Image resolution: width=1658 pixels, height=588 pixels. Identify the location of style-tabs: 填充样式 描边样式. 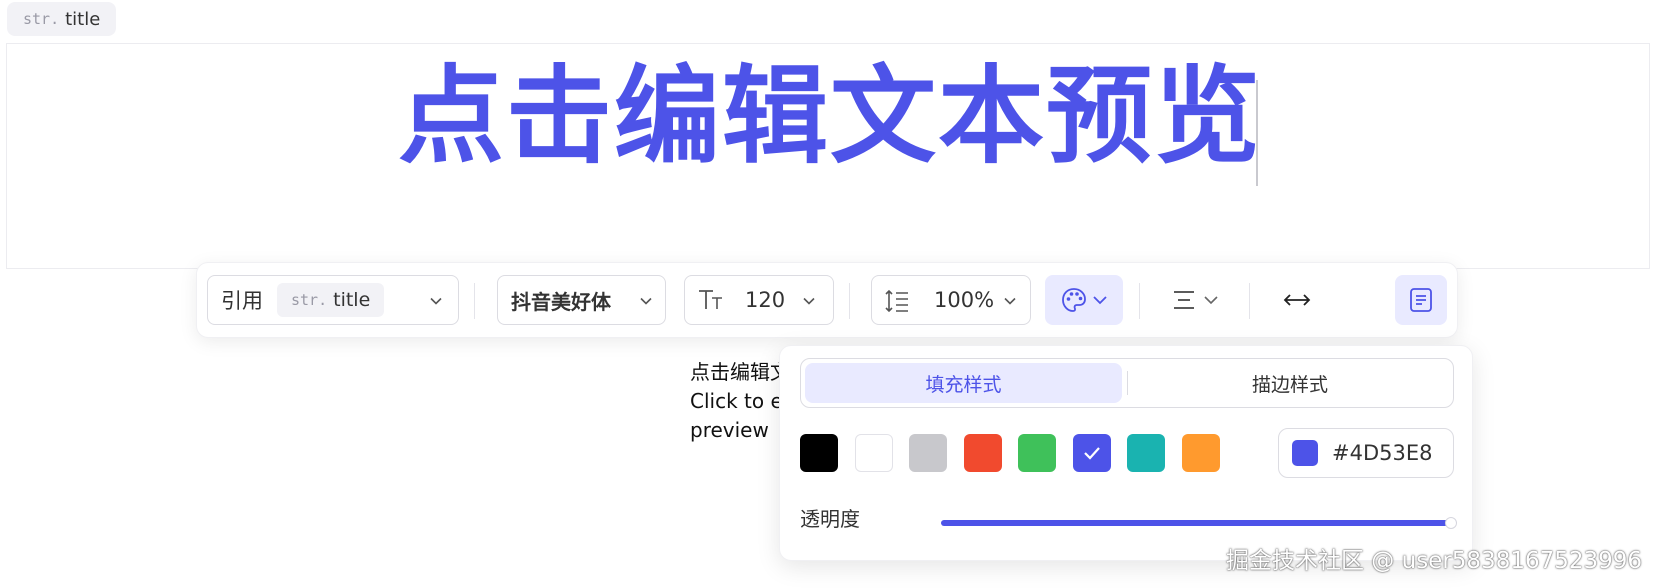
(1127, 383).